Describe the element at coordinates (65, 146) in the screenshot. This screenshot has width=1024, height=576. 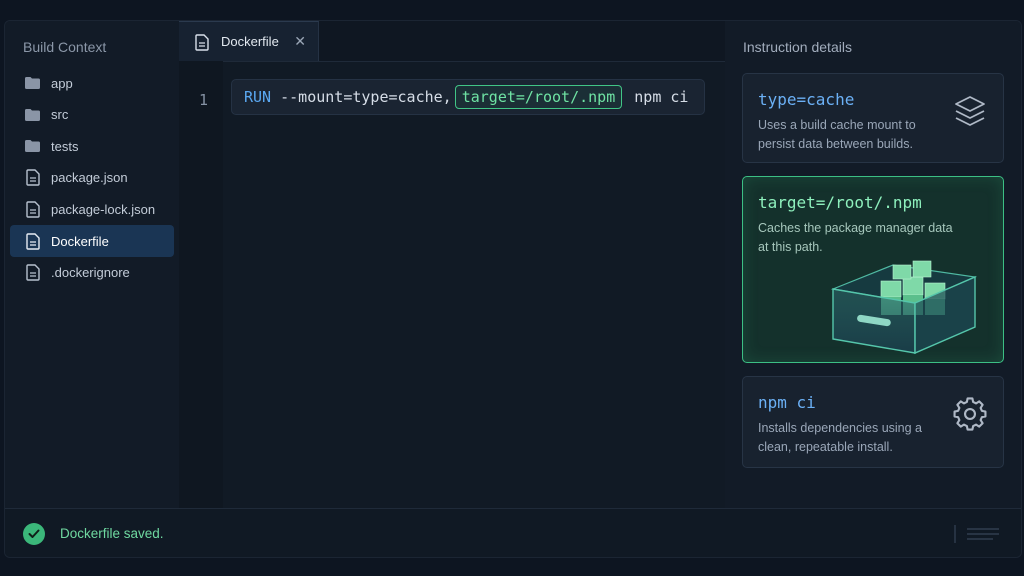
I see `file-item-label: tests` at that location.